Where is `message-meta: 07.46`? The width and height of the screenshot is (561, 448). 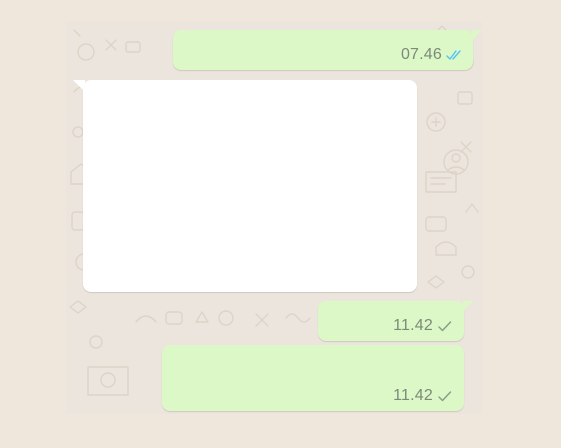
message-meta: 07.46 is located at coordinates (432, 55).